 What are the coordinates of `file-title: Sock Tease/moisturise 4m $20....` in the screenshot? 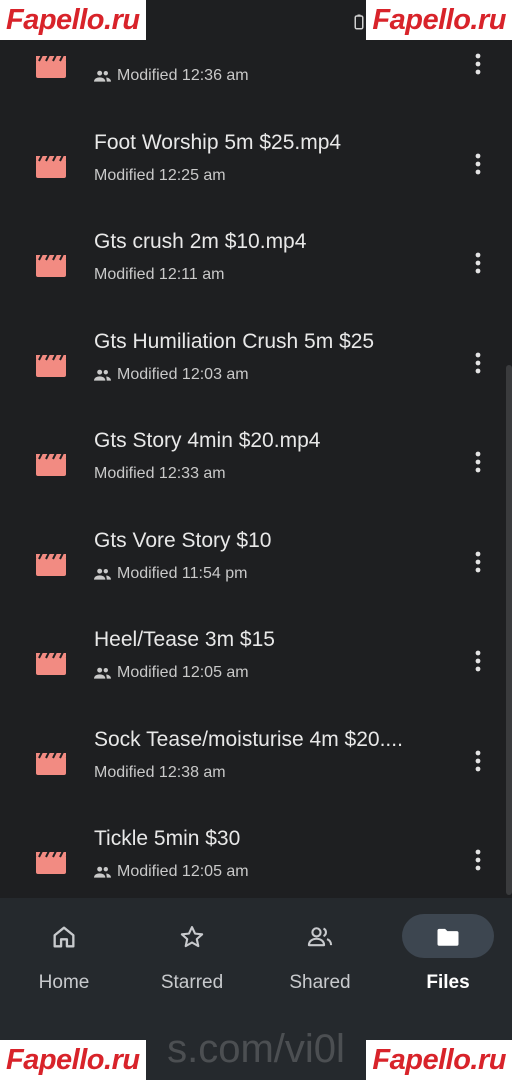 It's located at (248, 739).